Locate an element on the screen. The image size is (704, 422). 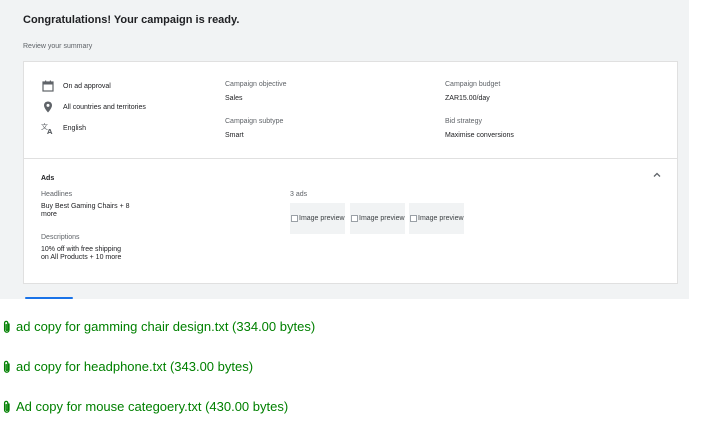
objective-value: Sales is located at coordinates (234, 98).